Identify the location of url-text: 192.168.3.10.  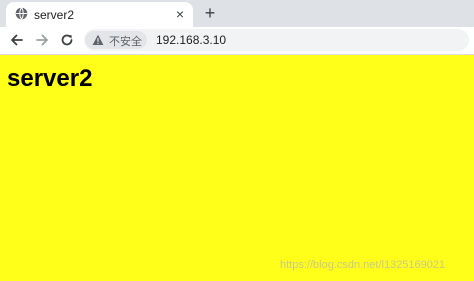
(191, 40).